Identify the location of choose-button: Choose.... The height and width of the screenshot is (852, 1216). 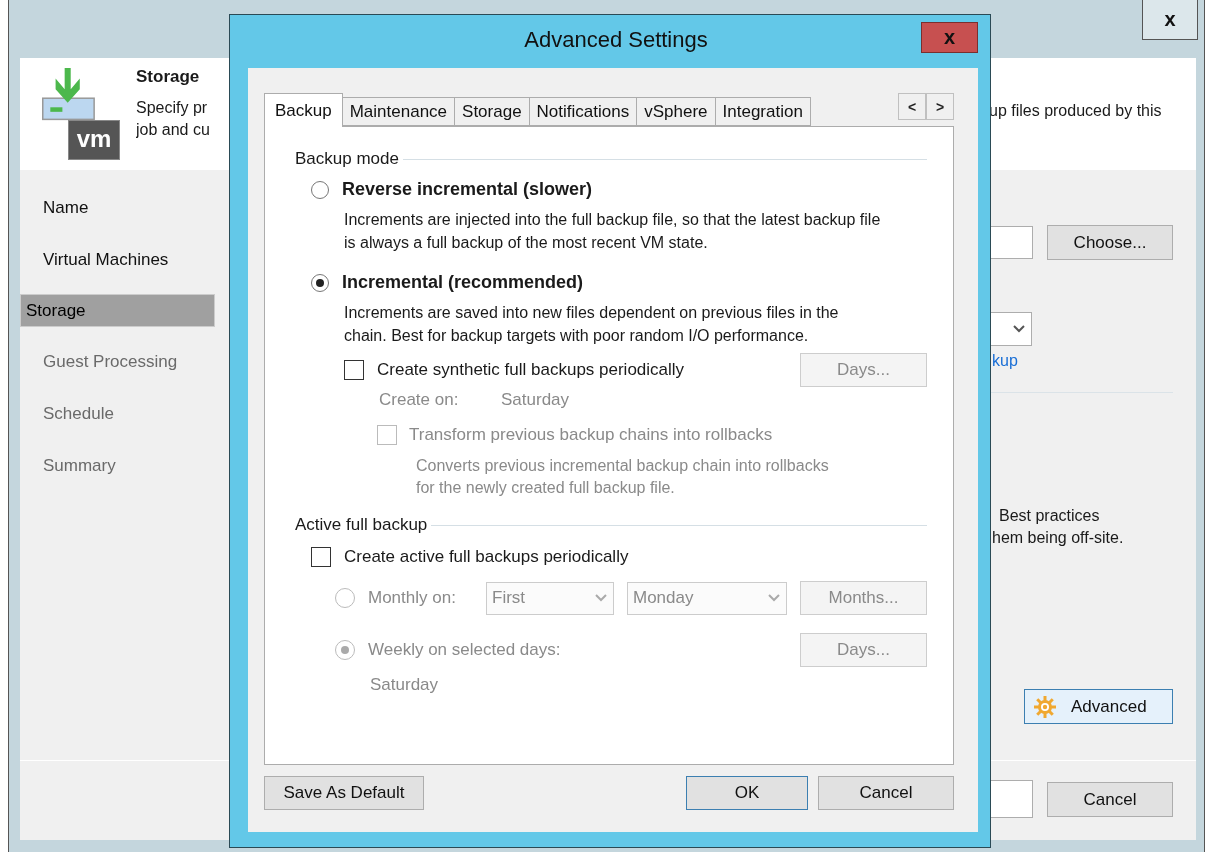
(1110, 242).